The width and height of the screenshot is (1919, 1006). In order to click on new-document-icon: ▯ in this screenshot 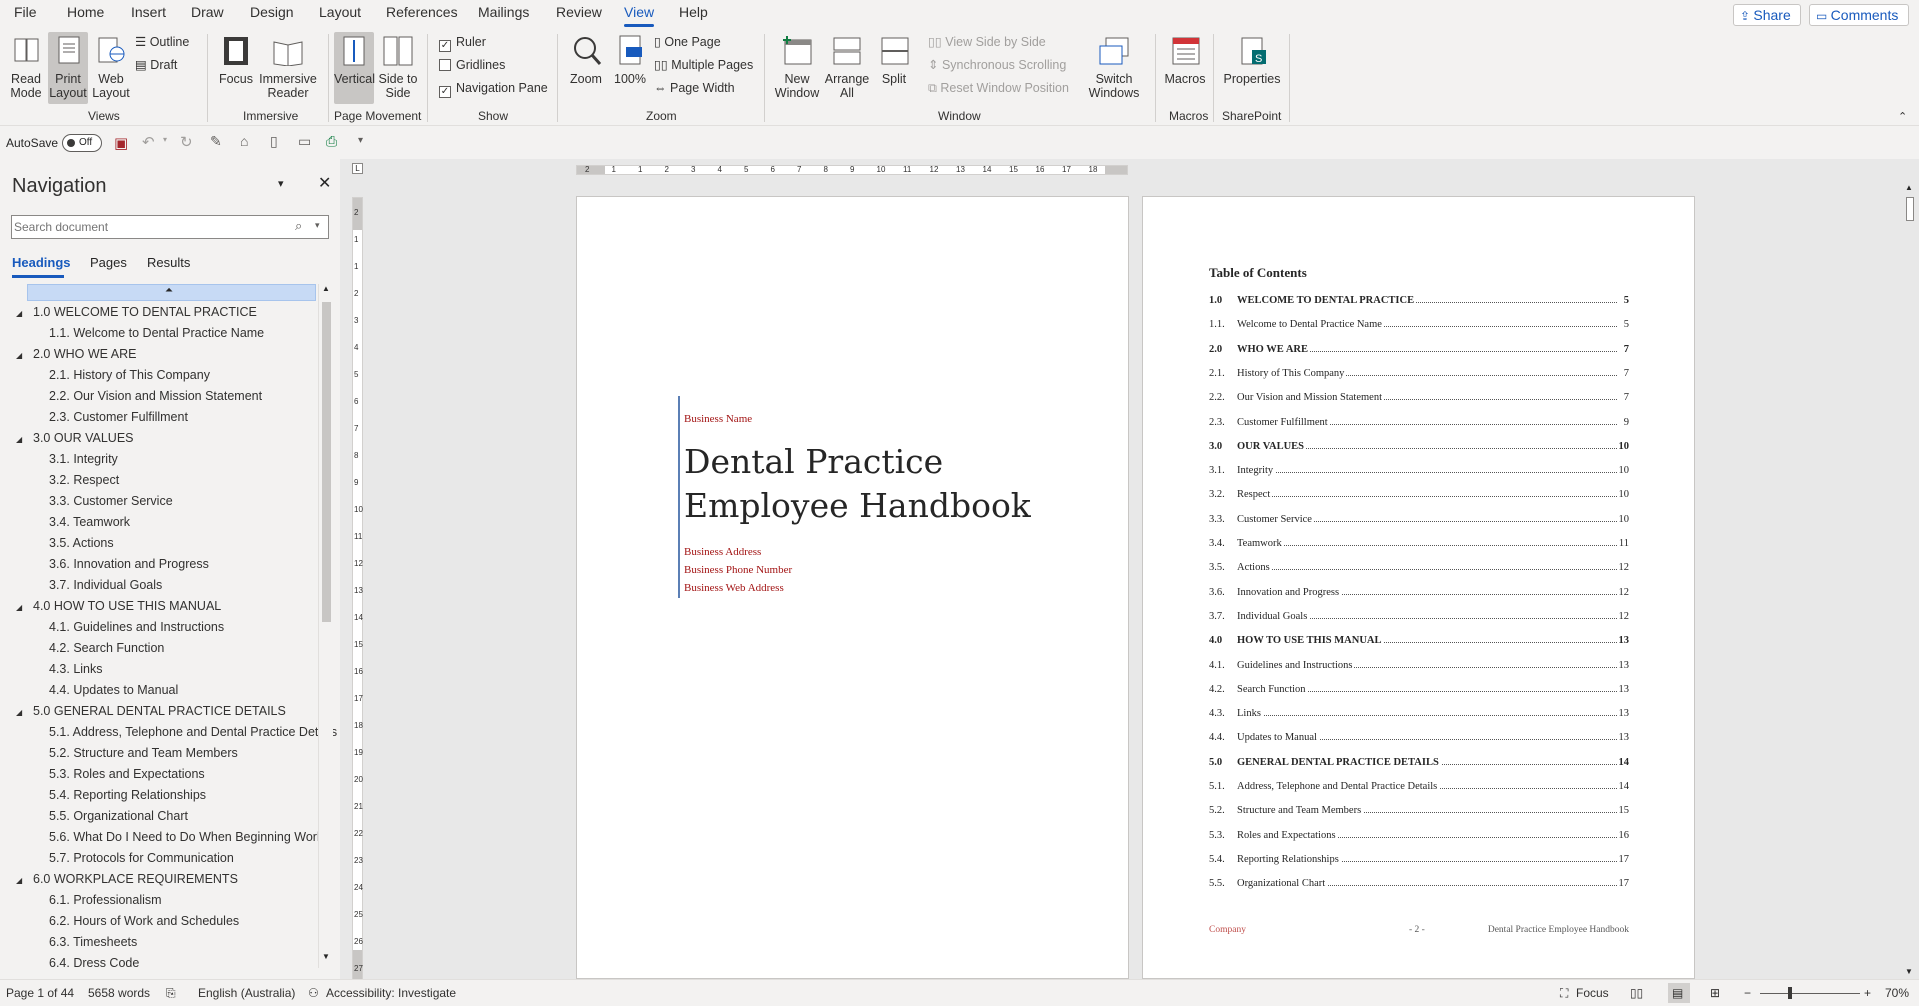, I will do `click(274, 141)`.